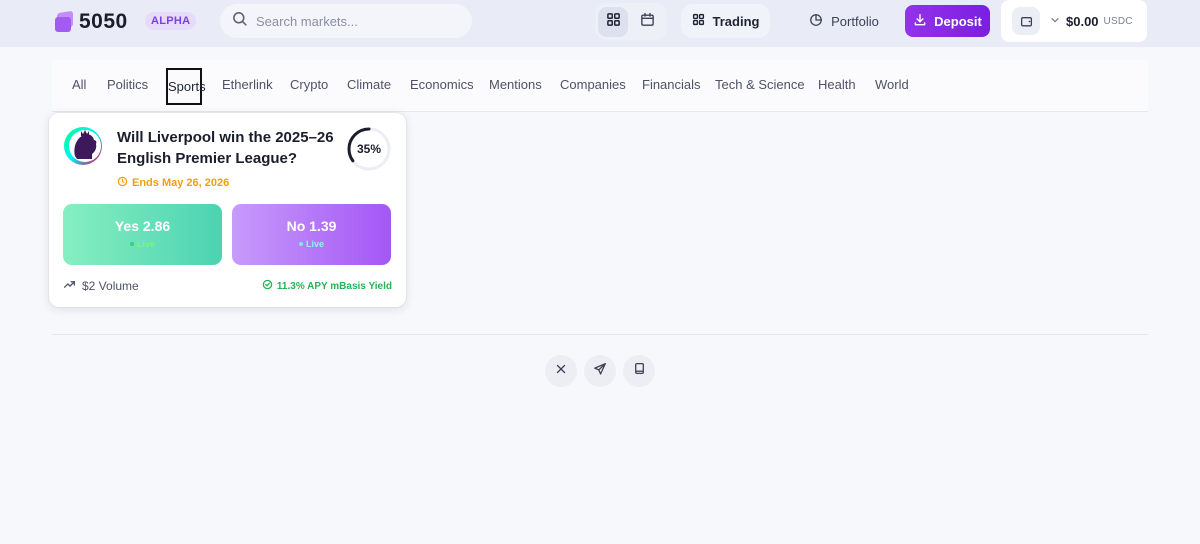 This screenshot has height=544, width=1200. I want to click on yes-live-indicator: Live, so click(142, 244).